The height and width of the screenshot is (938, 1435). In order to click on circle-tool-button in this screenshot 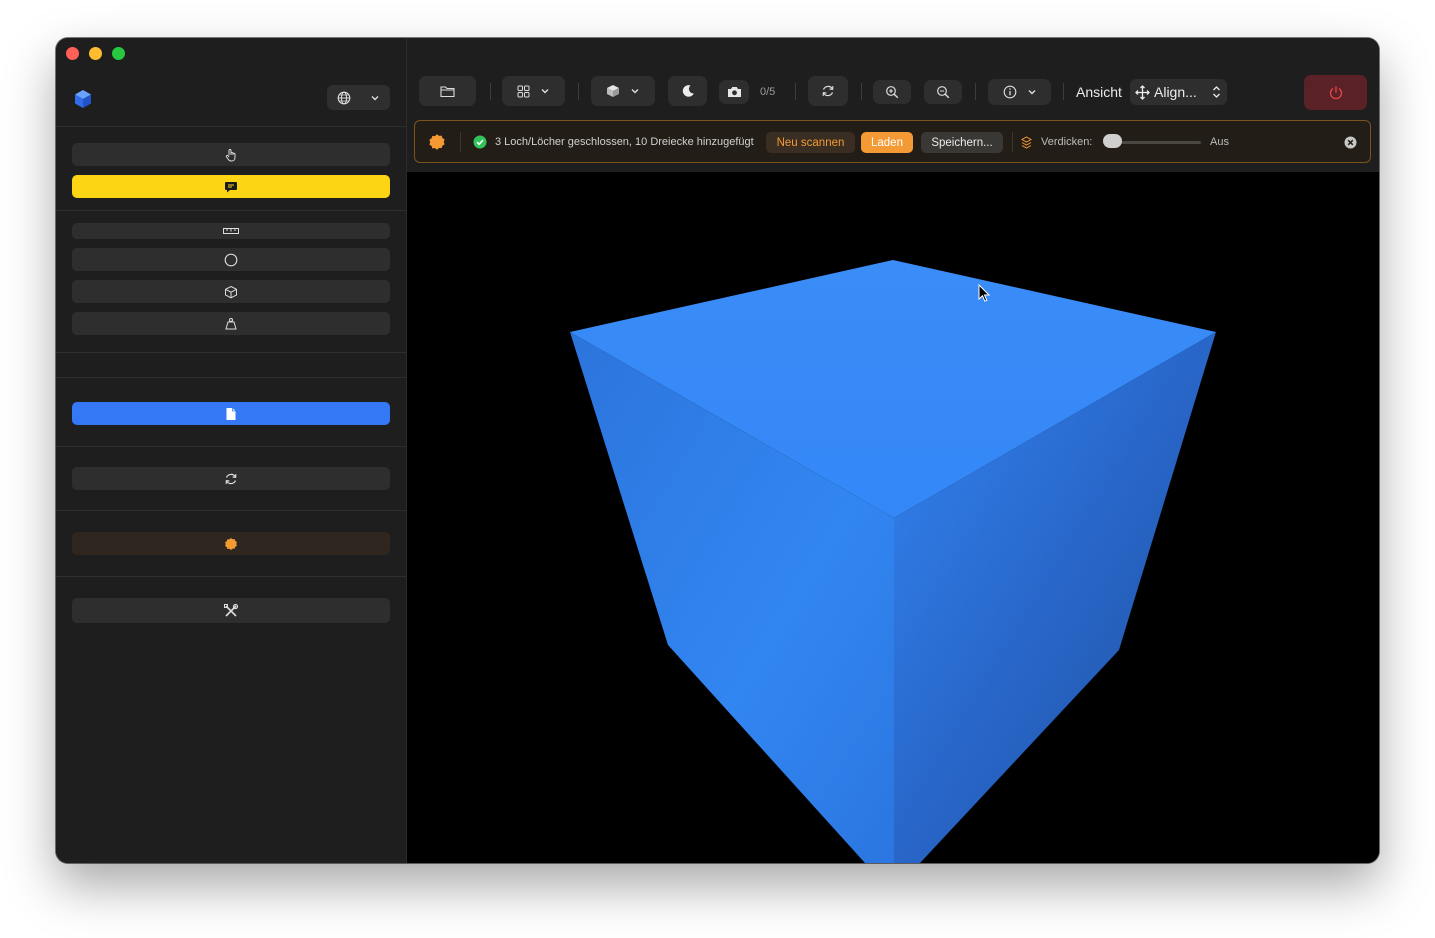, I will do `click(231, 259)`.